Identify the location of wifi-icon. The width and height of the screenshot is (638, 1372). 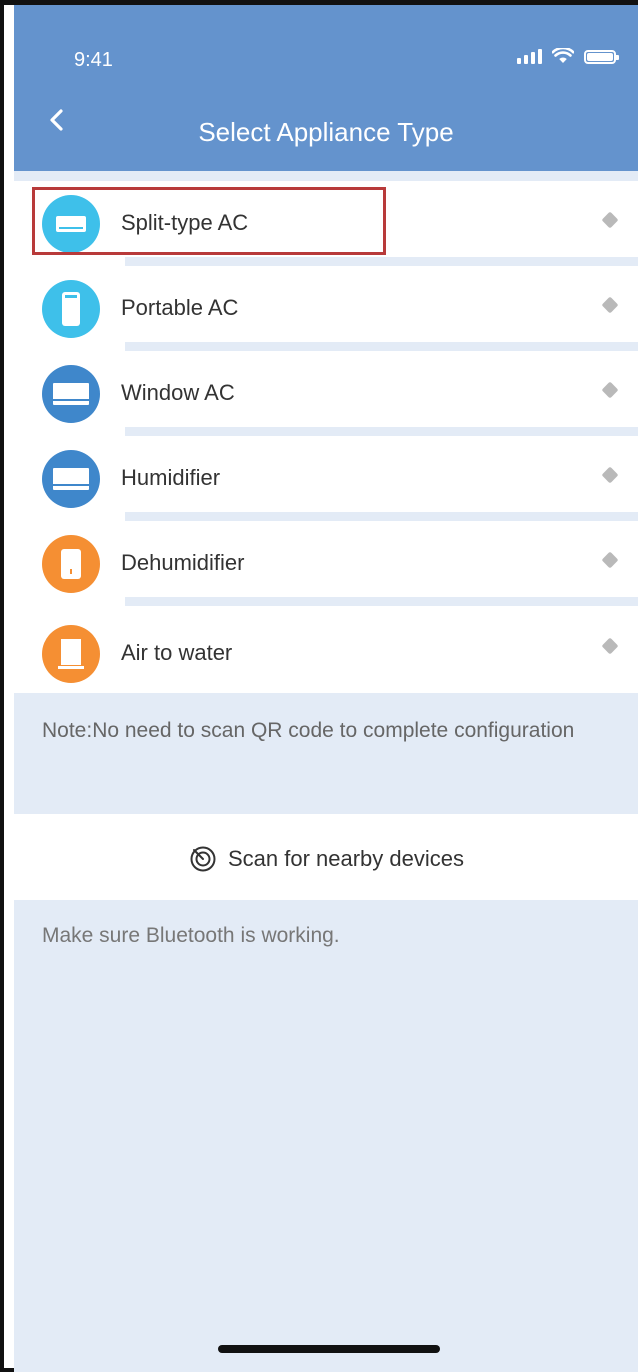
(563, 55).